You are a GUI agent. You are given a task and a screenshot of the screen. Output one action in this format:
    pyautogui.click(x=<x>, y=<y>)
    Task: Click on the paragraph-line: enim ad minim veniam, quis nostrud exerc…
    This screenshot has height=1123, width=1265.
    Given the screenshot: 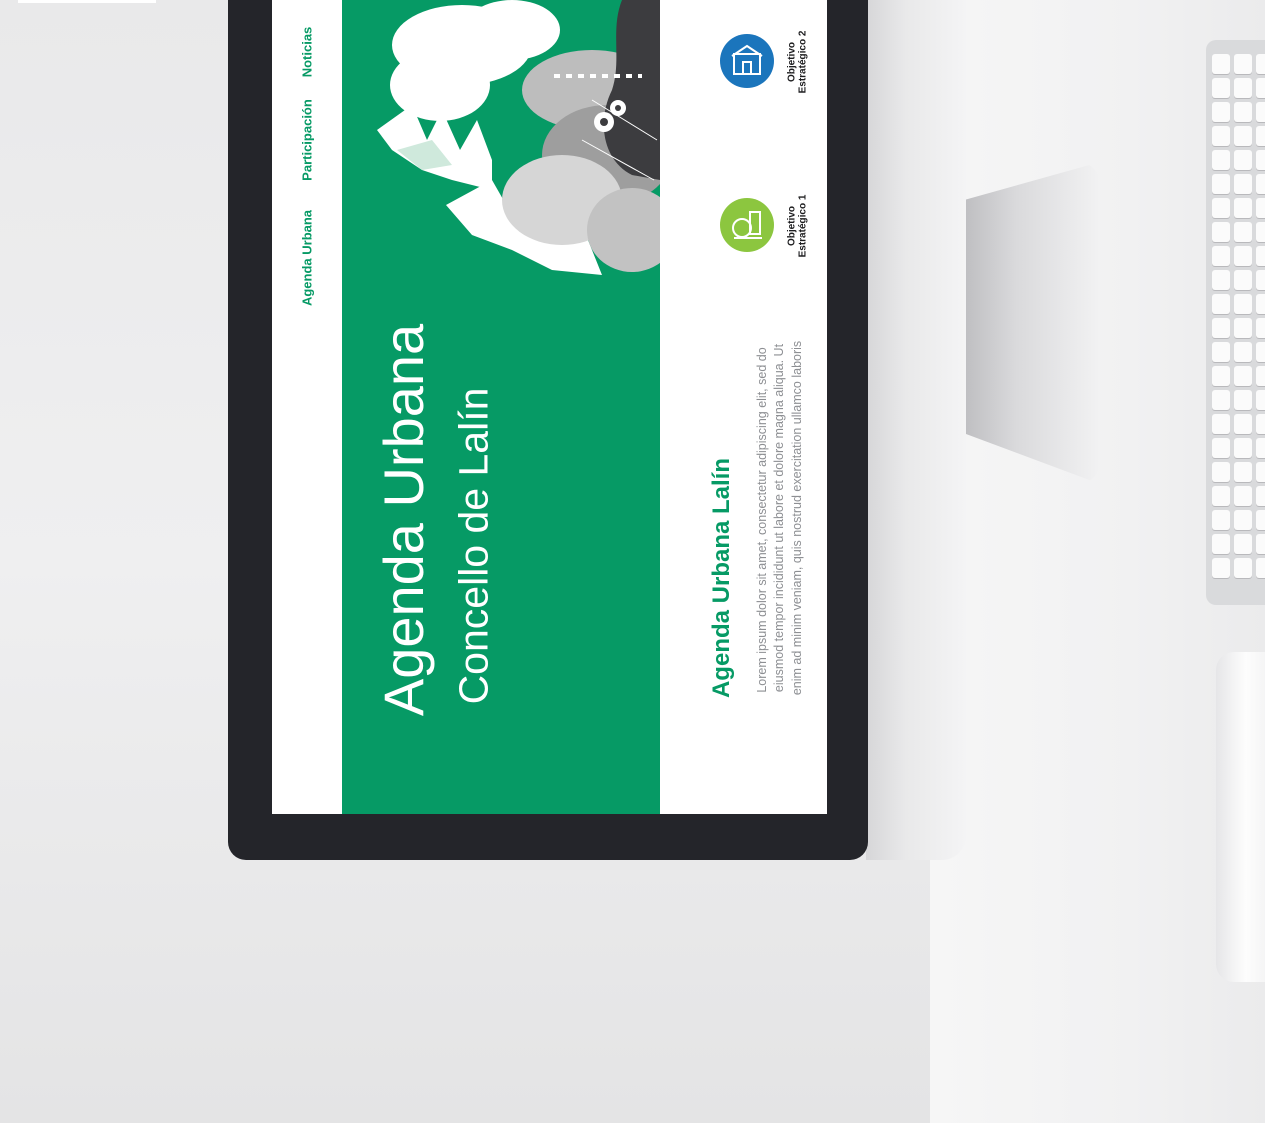 What is the action you would take?
    pyautogui.click(x=797, y=518)
    